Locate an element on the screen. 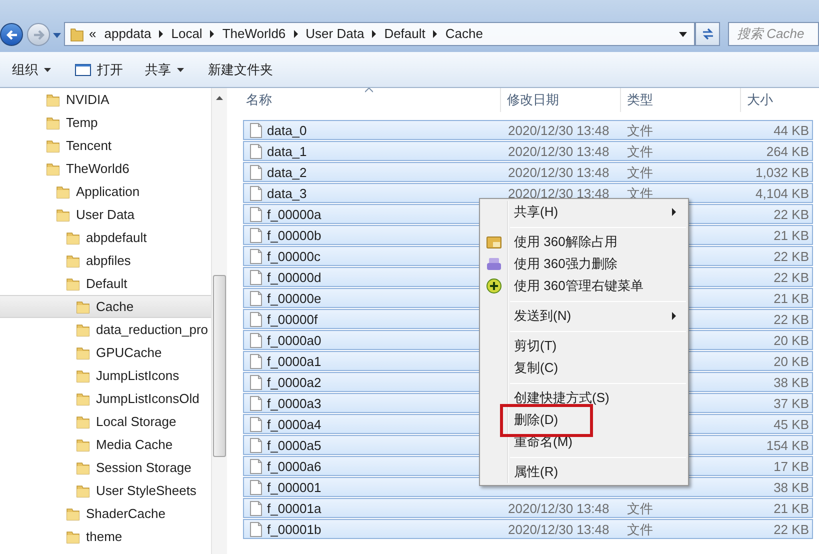  file-name: f_00000d is located at coordinates (294, 278).